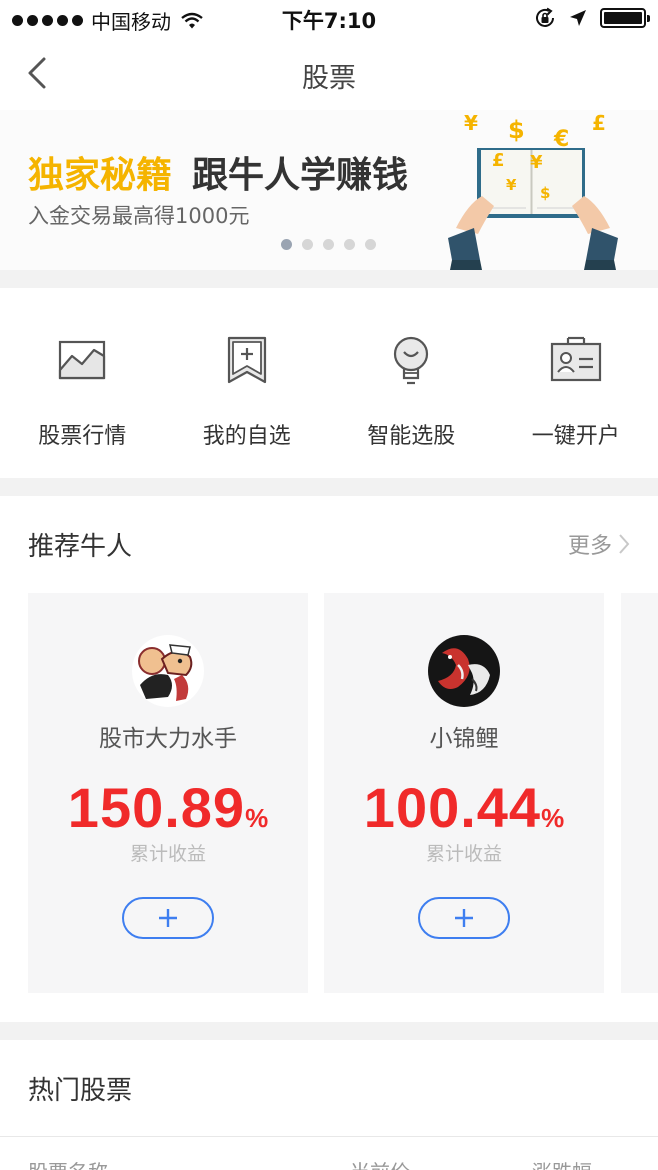 The width and height of the screenshot is (658, 1170). I want to click on banner-headline: 独家秘籍 跟牛人学赚钱, so click(218, 172).